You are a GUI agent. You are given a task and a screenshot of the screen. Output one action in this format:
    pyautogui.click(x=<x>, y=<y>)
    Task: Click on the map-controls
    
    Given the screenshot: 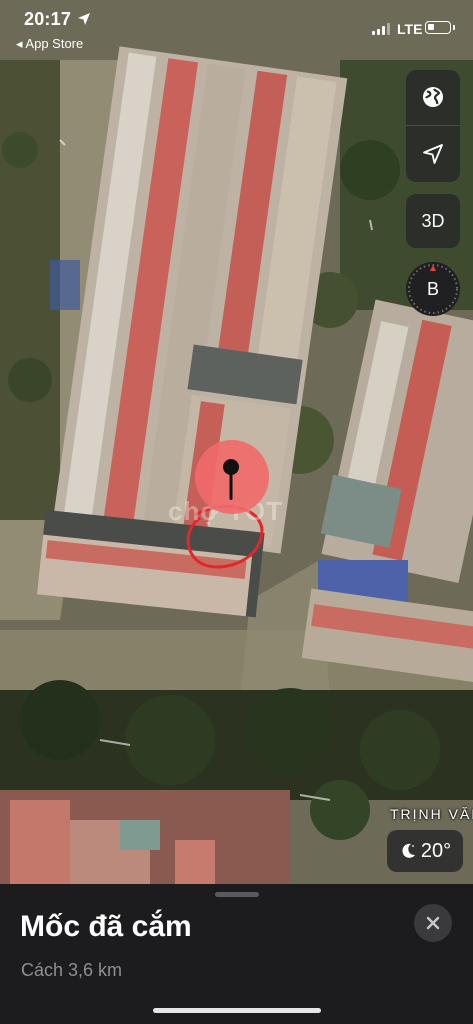 What is the action you would take?
    pyautogui.click(x=433, y=126)
    